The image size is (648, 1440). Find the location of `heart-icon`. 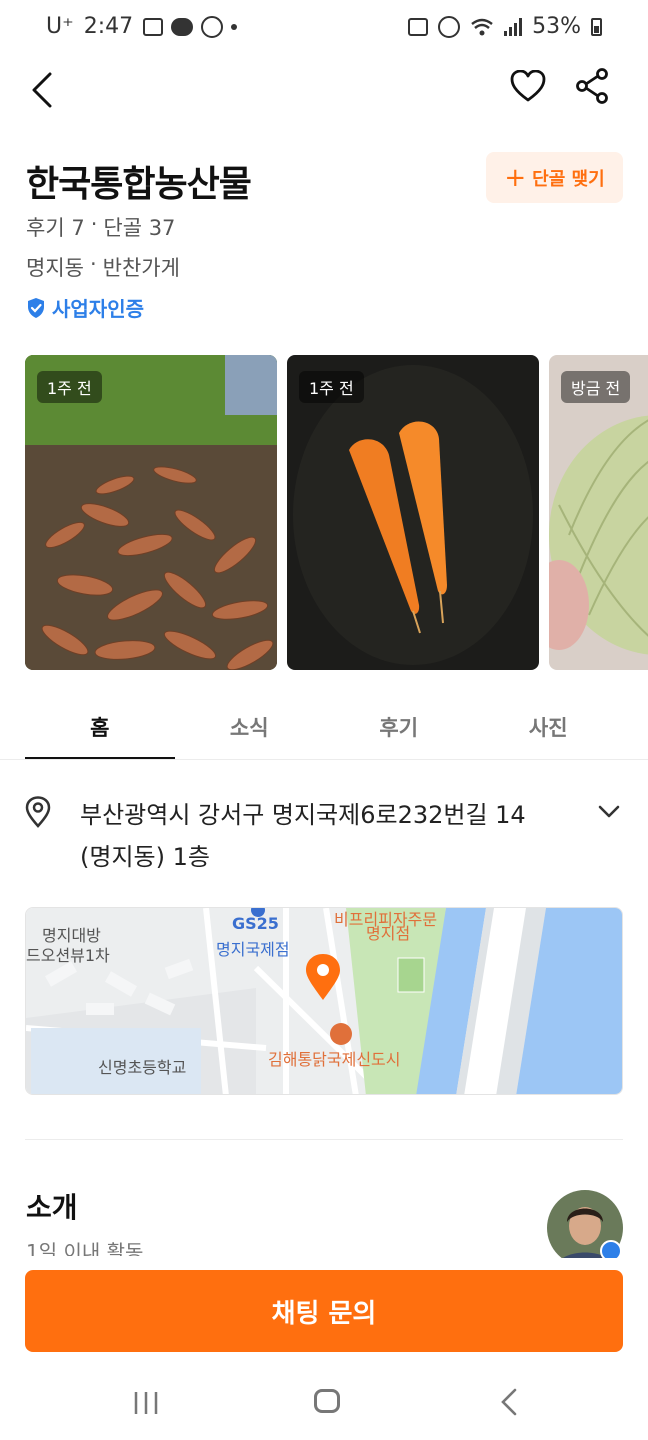

heart-icon is located at coordinates (528, 86).